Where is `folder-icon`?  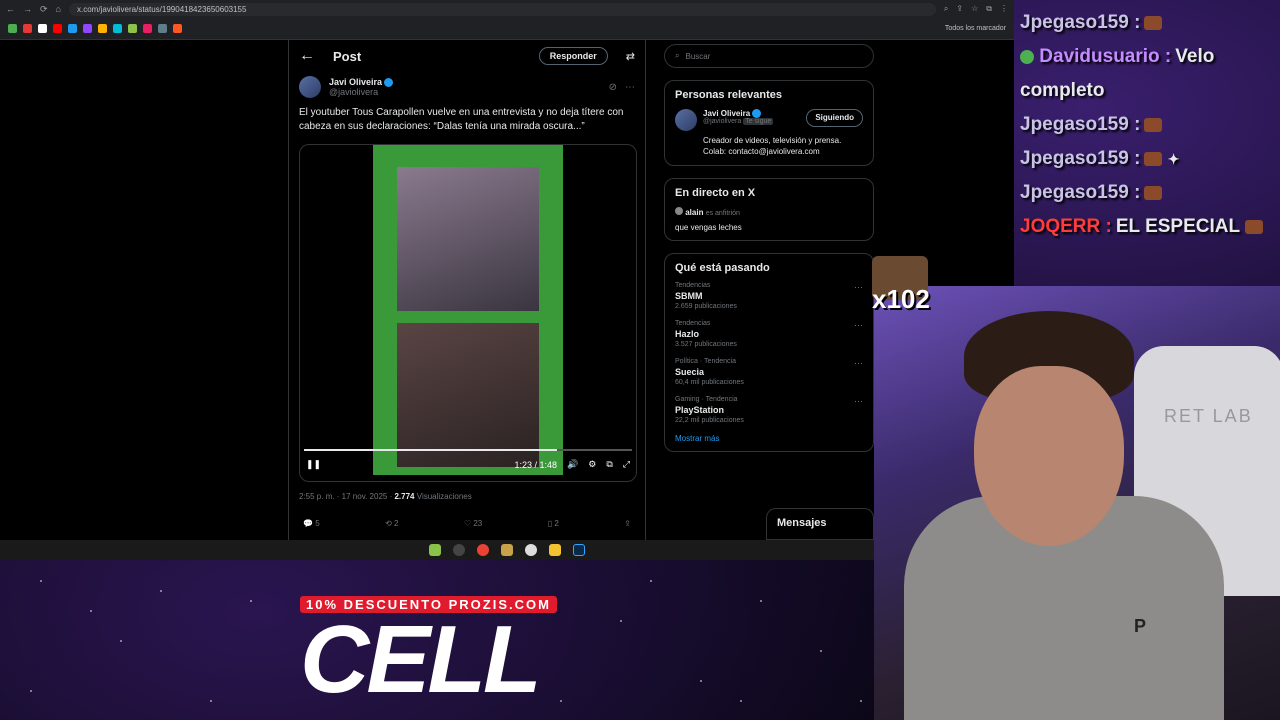 folder-icon is located at coordinates (555, 550).